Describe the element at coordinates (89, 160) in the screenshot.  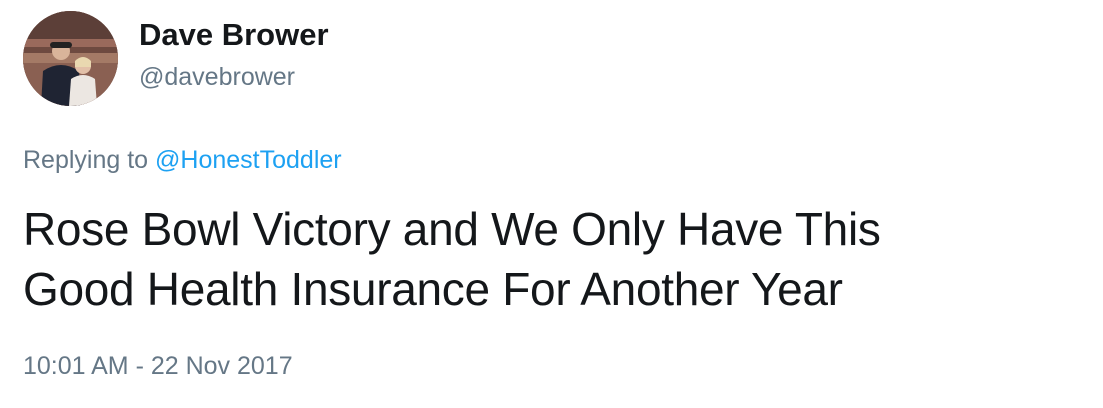
I see `replying-to-label: Replying to` at that location.